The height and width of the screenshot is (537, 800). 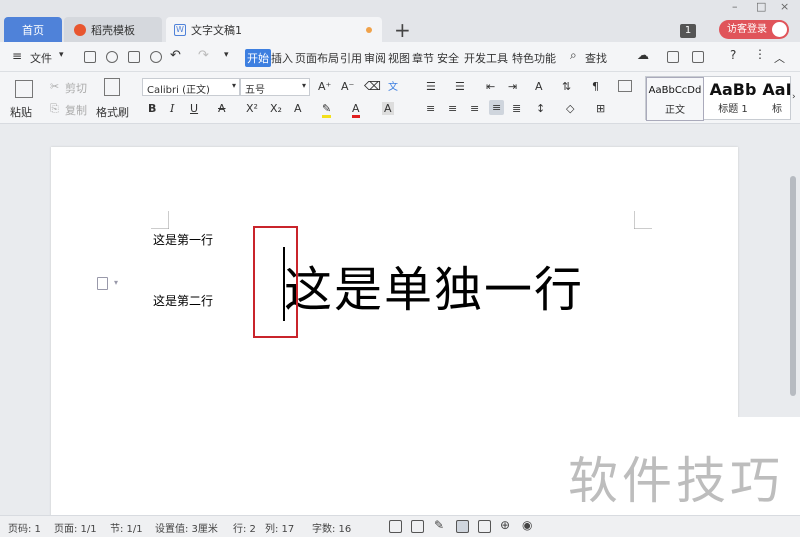 What do you see at coordinates (203, 55) in the screenshot?
I see `redo-icon: ↷` at bounding box center [203, 55].